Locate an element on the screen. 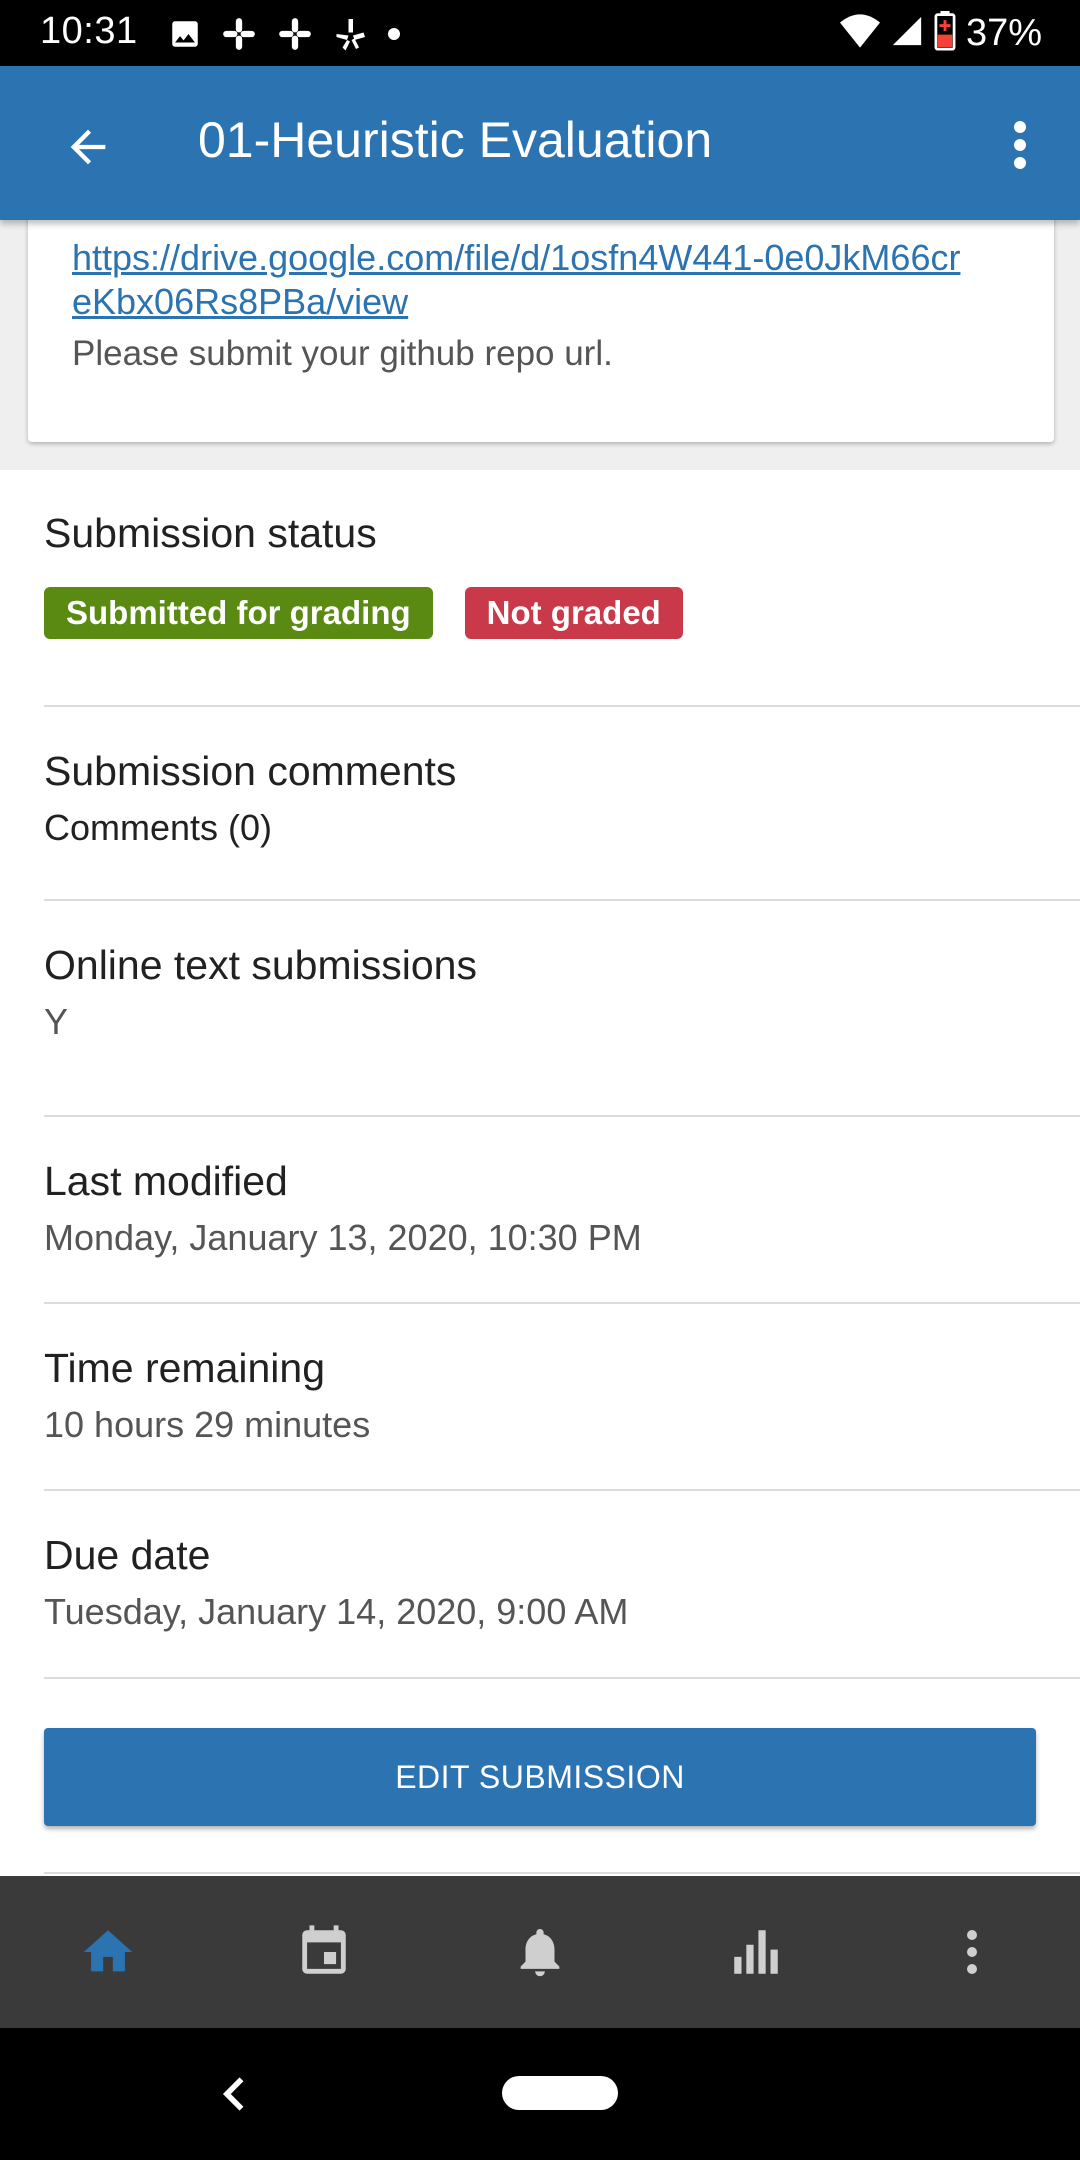 This screenshot has width=1080, height=2160. calendar-icon is located at coordinates (324, 1949).